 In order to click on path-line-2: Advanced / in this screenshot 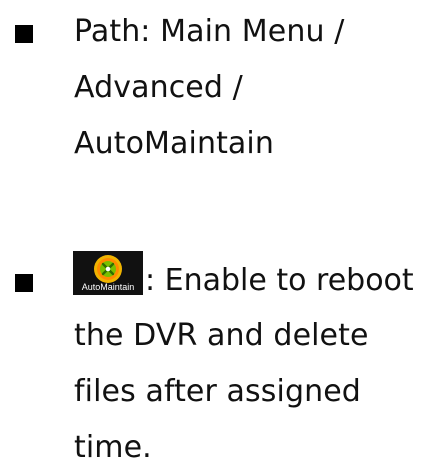, I will do `click(158, 87)`.